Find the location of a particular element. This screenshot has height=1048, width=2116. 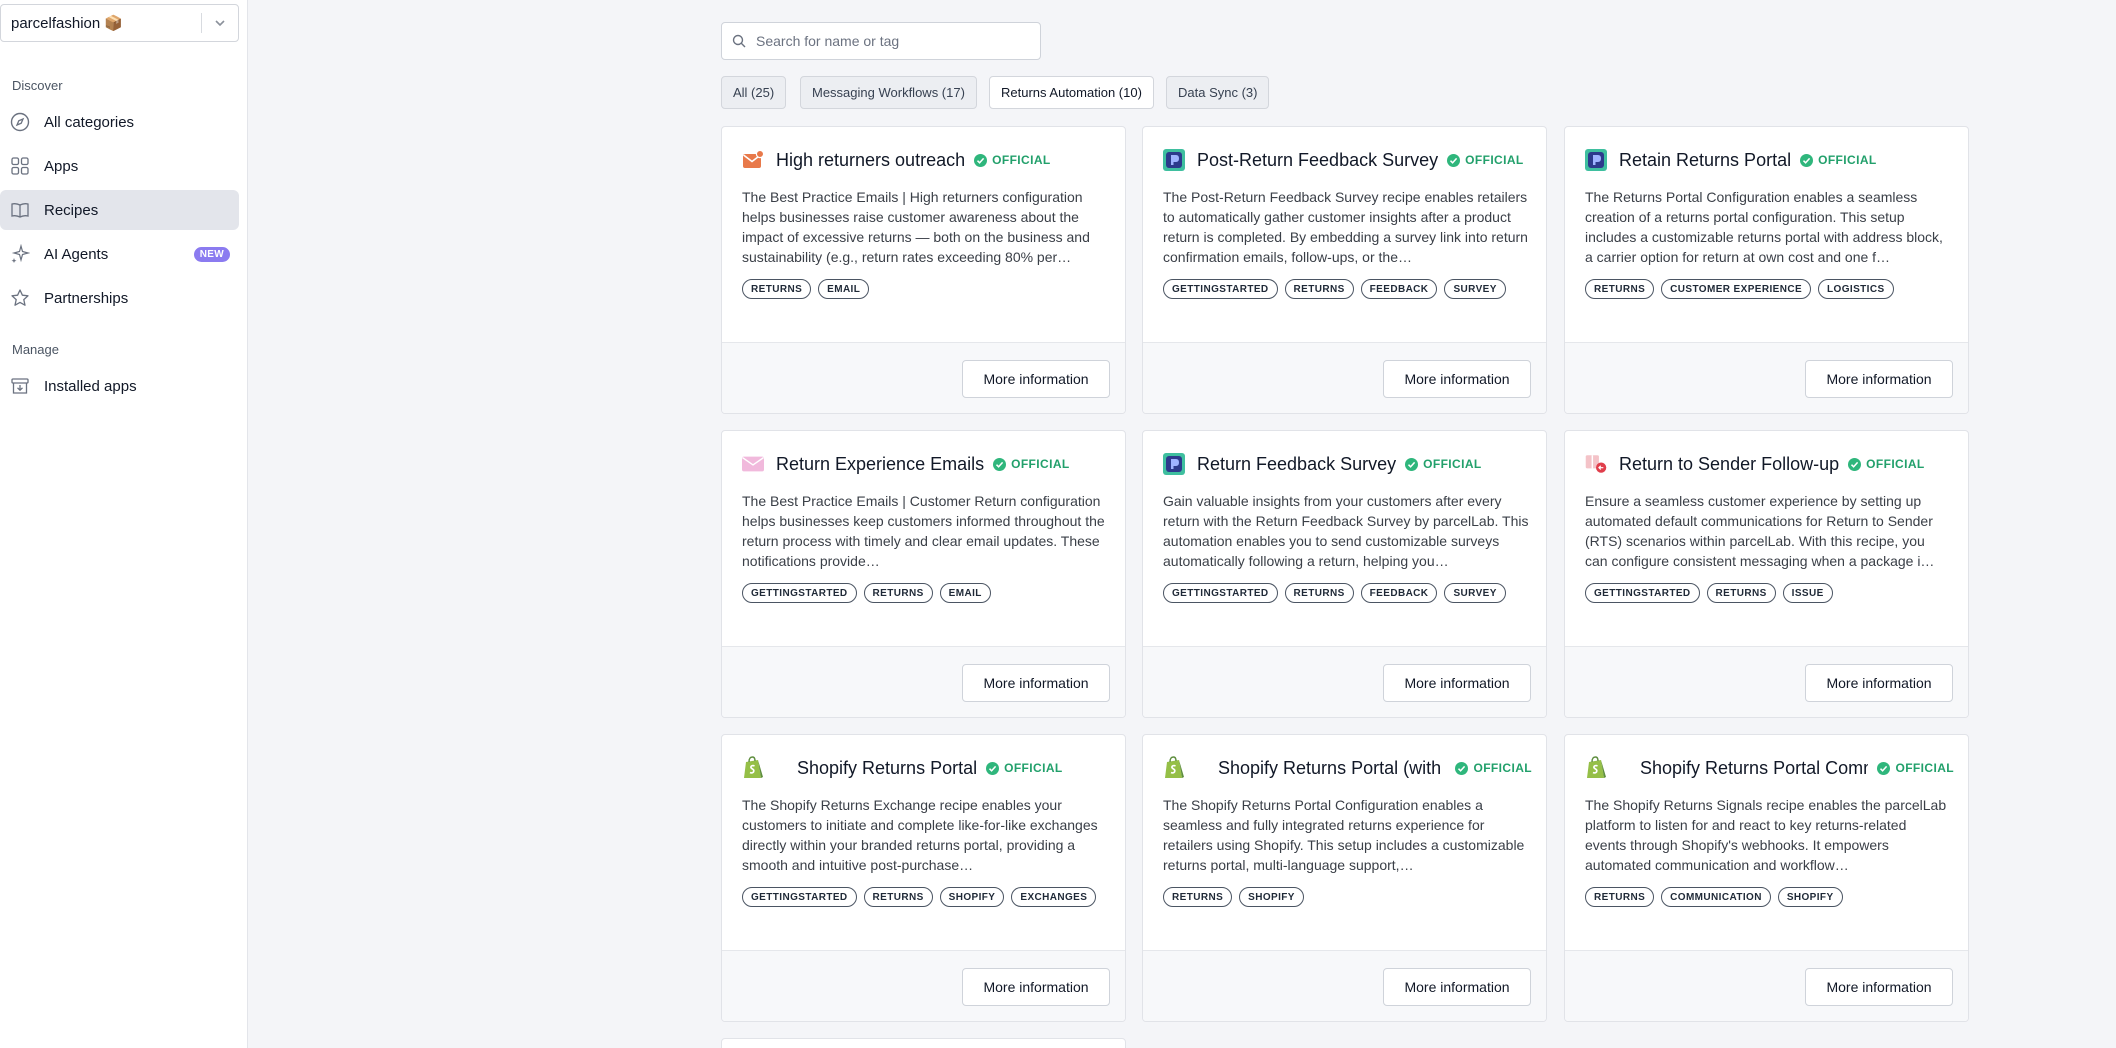

tab-data-sync: Data Sync (3) is located at coordinates (1218, 92).